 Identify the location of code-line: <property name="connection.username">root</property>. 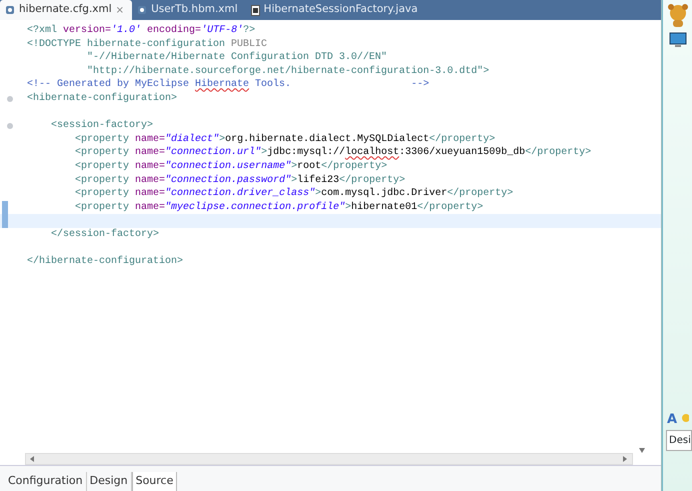
(231, 167).